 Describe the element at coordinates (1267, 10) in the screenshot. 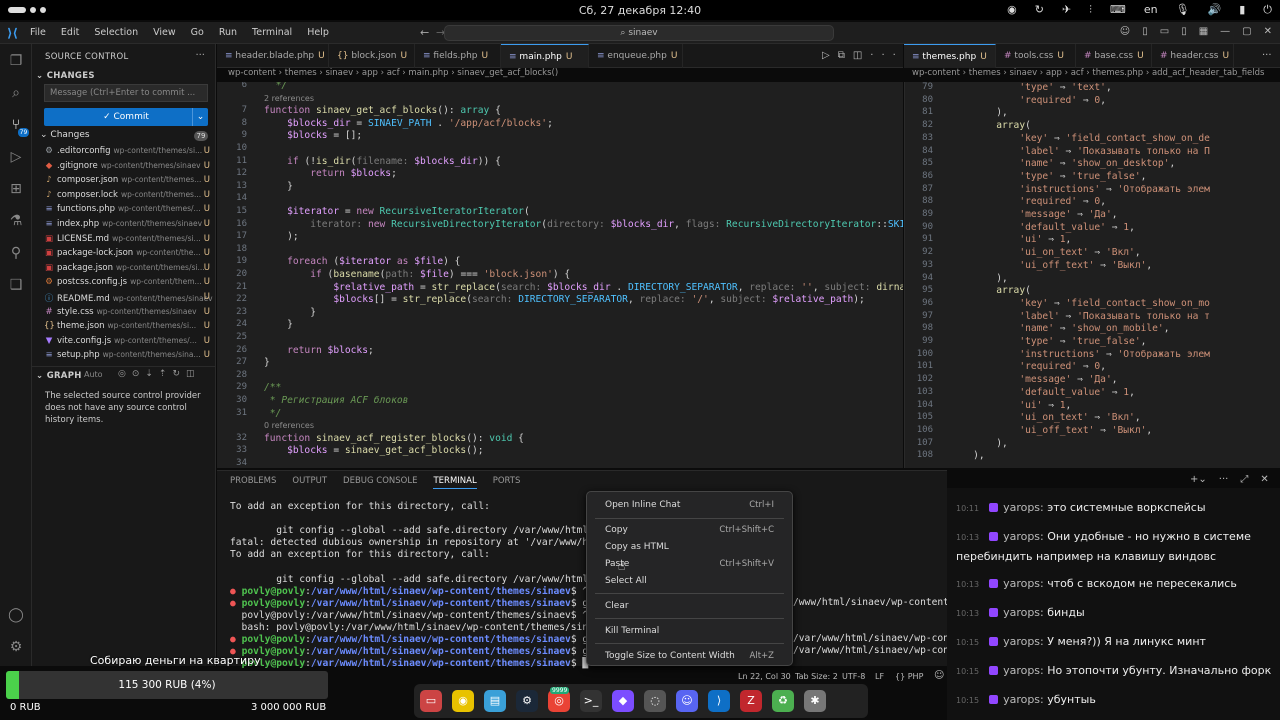

I see `power-icon: ⏻` at that location.